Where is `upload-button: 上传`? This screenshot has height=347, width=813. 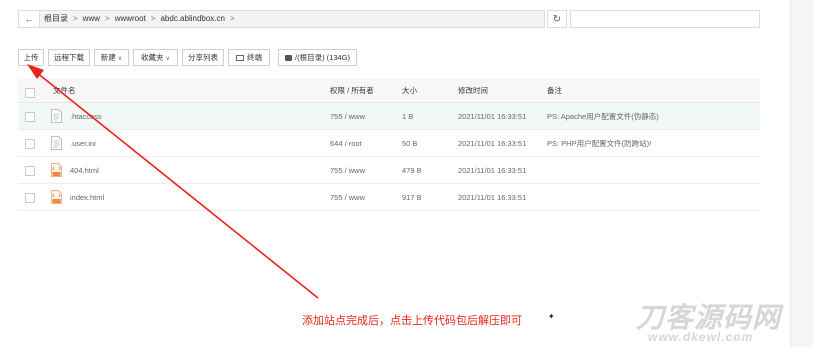 upload-button: 上传 is located at coordinates (31, 57).